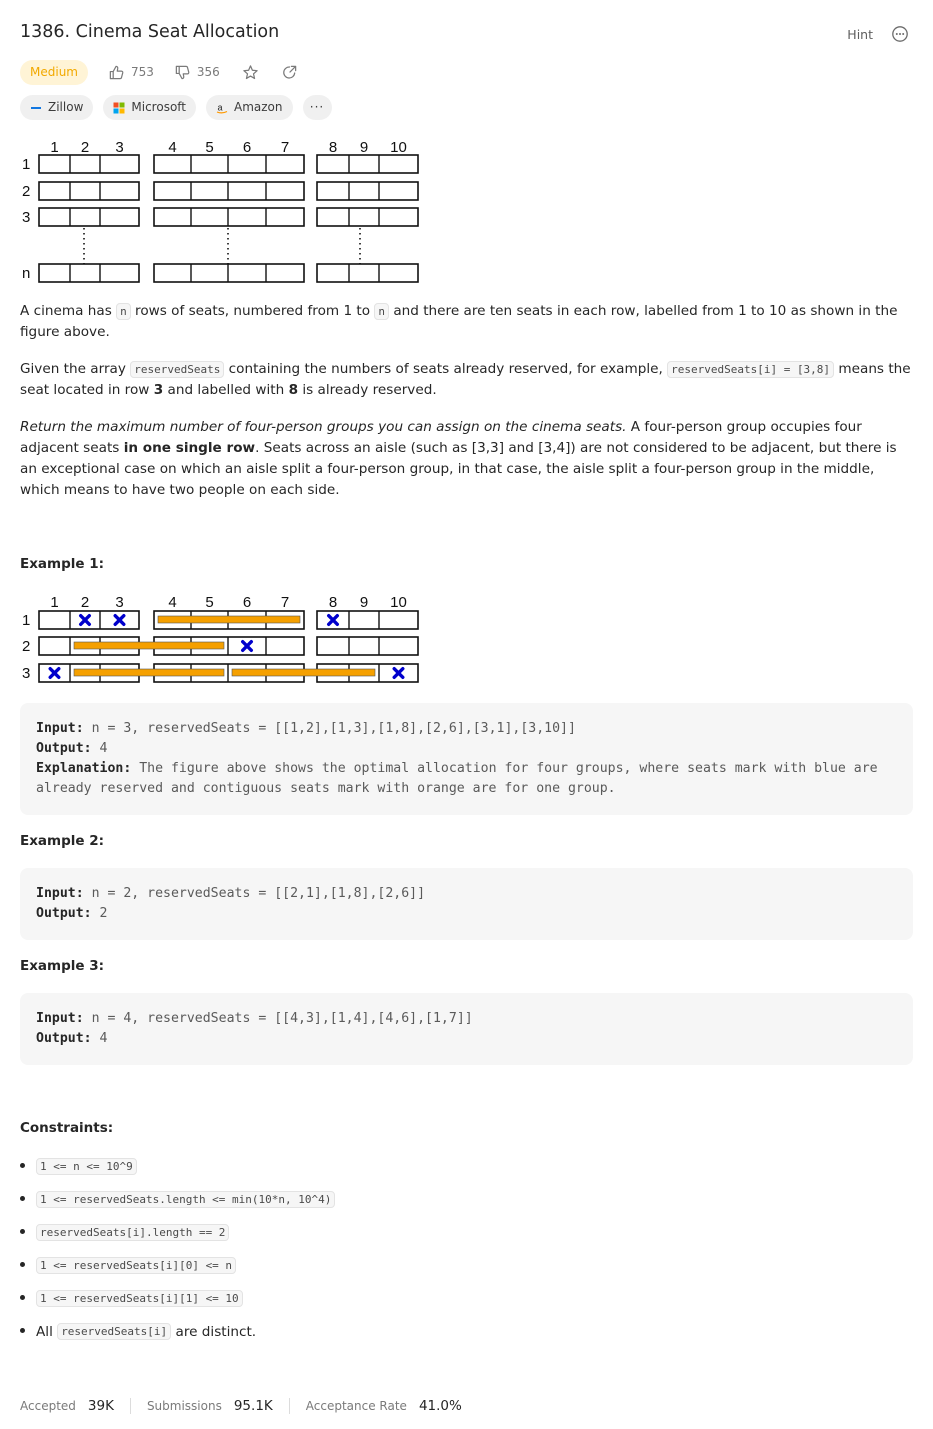  Describe the element at coordinates (100, 1406) in the screenshot. I see `stat-value: 39K` at that location.